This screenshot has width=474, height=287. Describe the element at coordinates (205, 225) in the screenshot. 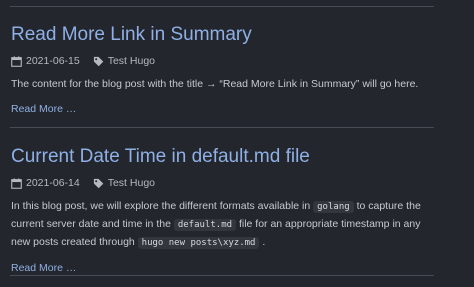

I see `inline-code: default.md` at that location.